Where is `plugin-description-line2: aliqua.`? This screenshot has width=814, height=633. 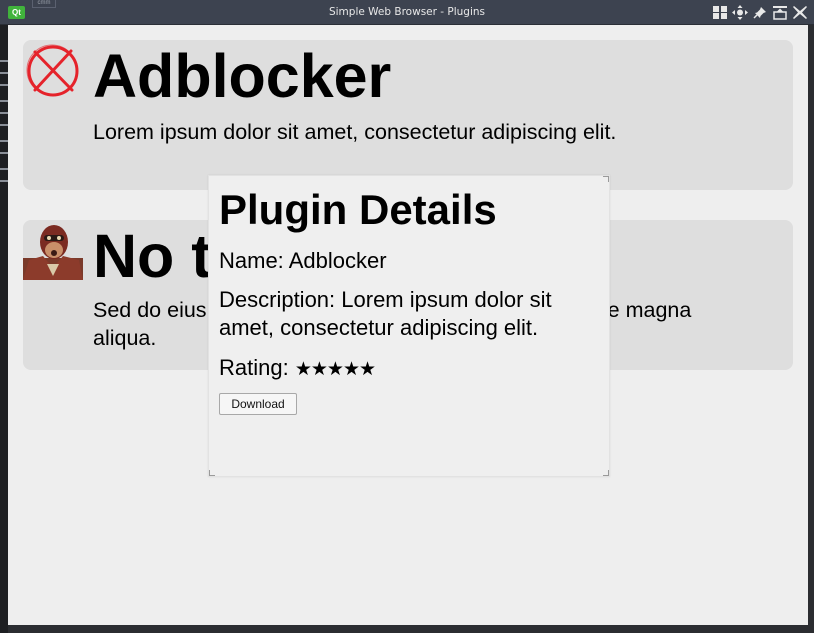
plugin-description-line2: aliqua. is located at coordinates (125, 338).